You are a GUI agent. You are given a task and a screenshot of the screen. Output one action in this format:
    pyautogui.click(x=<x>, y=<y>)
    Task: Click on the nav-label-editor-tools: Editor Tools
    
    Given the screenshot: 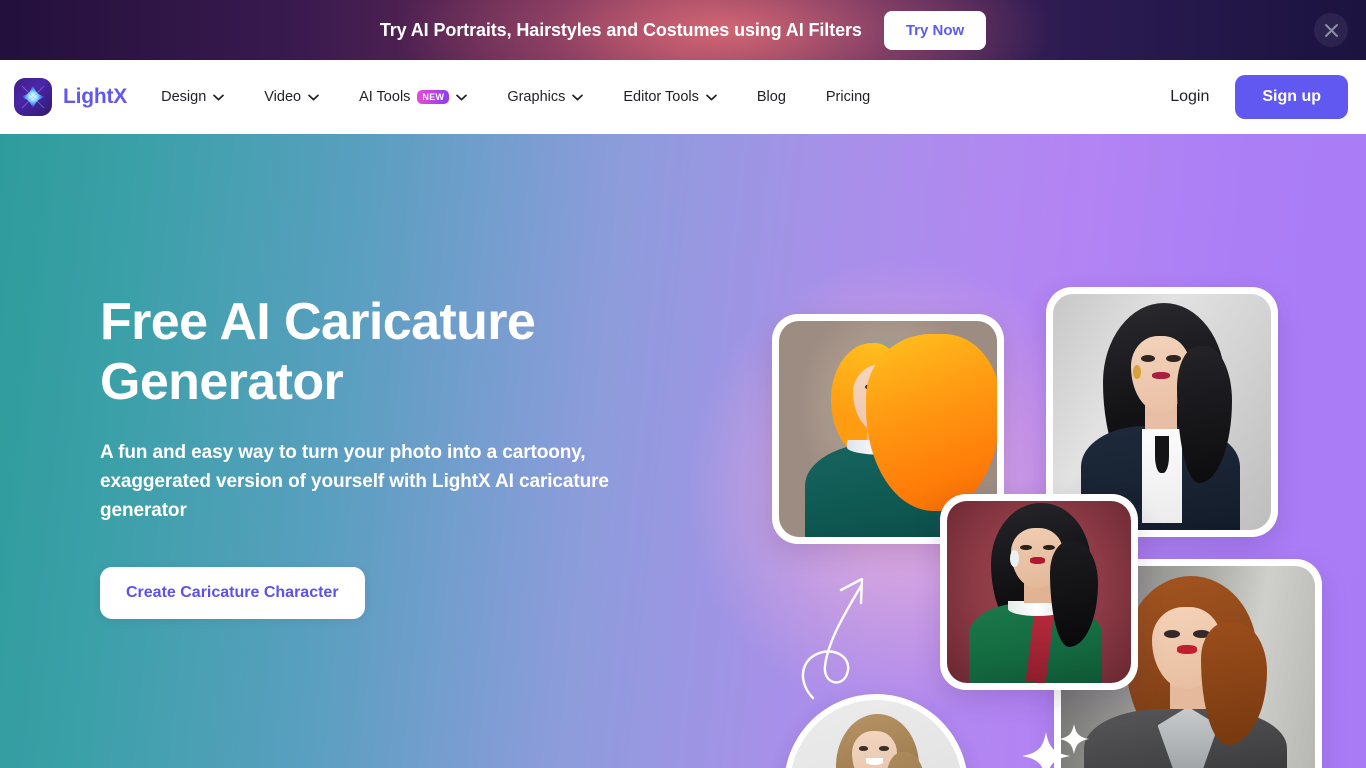 What is the action you would take?
    pyautogui.click(x=661, y=97)
    